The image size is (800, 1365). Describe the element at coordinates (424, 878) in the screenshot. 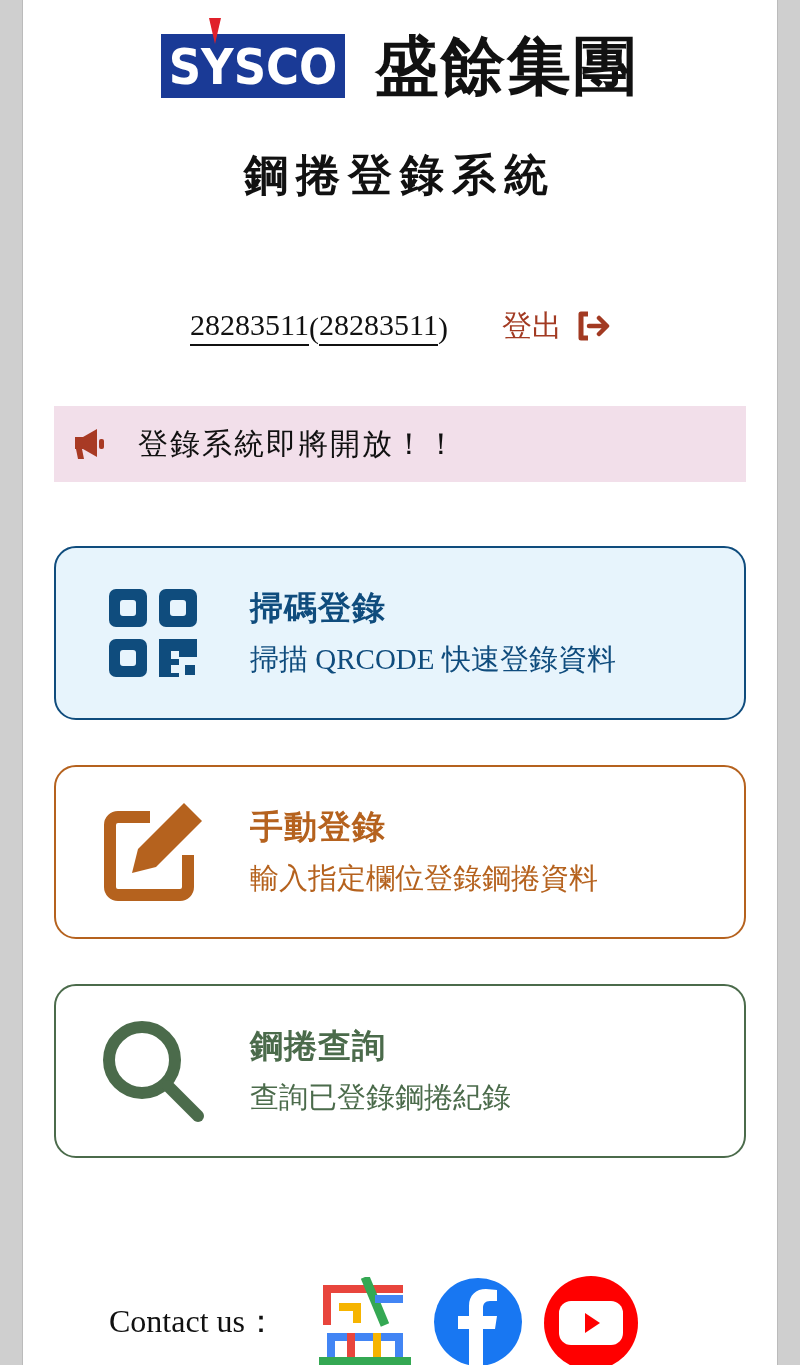

I see `card-subtitle: 輸入指定欄位登錄鋼捲資料` at that location.